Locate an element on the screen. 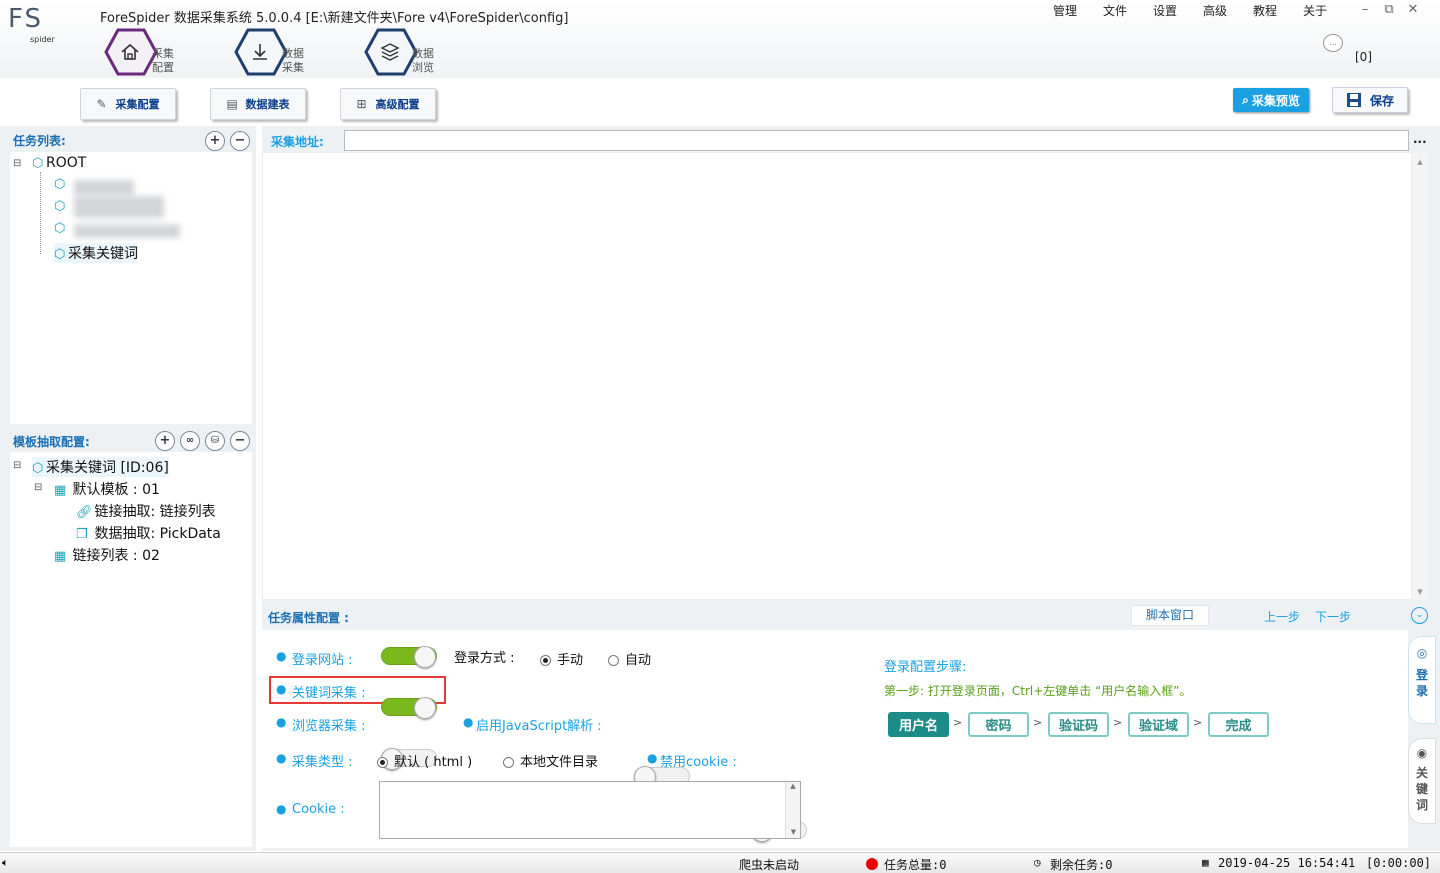 This screenshot has width=1440, height=873. menu-file: 文件 is located at coordinates (1115, 10).